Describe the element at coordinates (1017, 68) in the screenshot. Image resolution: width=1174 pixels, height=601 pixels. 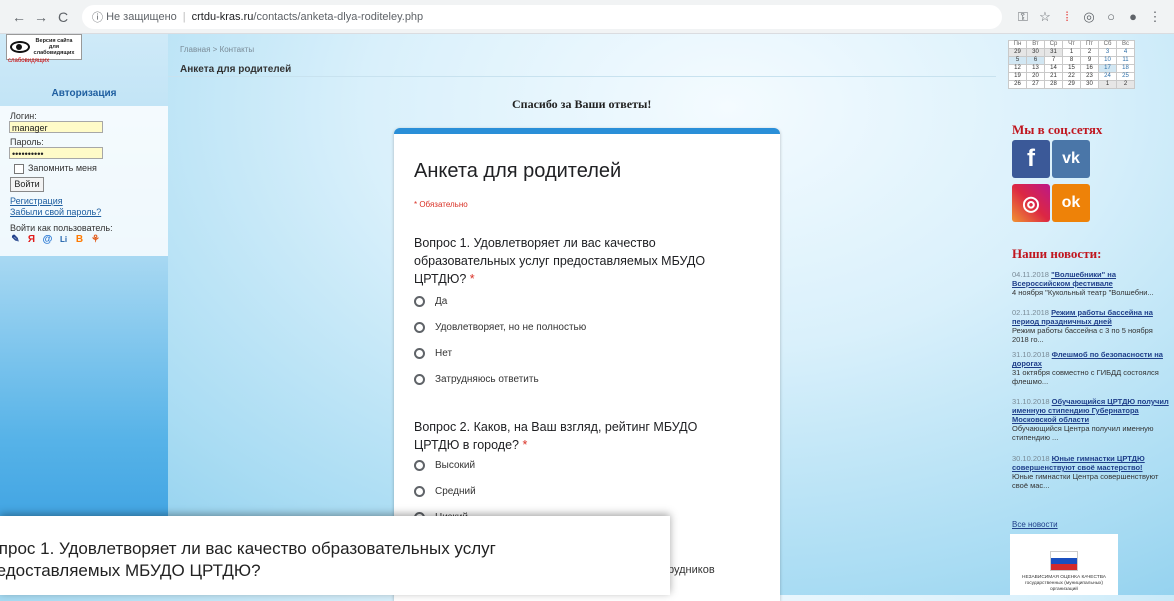
I see `calendar-day: 12` at that location.